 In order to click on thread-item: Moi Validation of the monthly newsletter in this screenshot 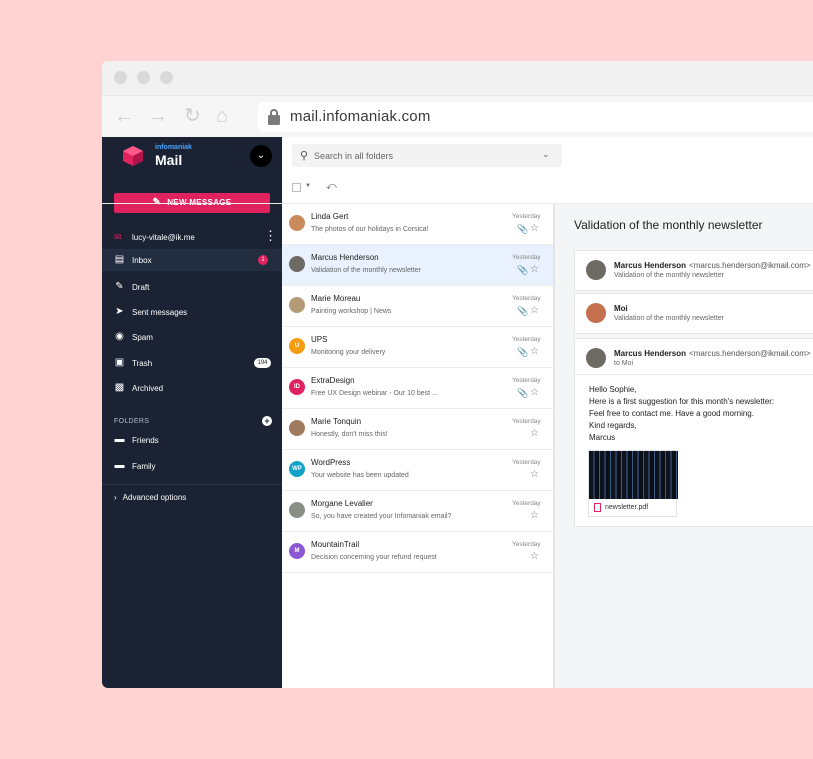, I will do `click(693, 313)`.